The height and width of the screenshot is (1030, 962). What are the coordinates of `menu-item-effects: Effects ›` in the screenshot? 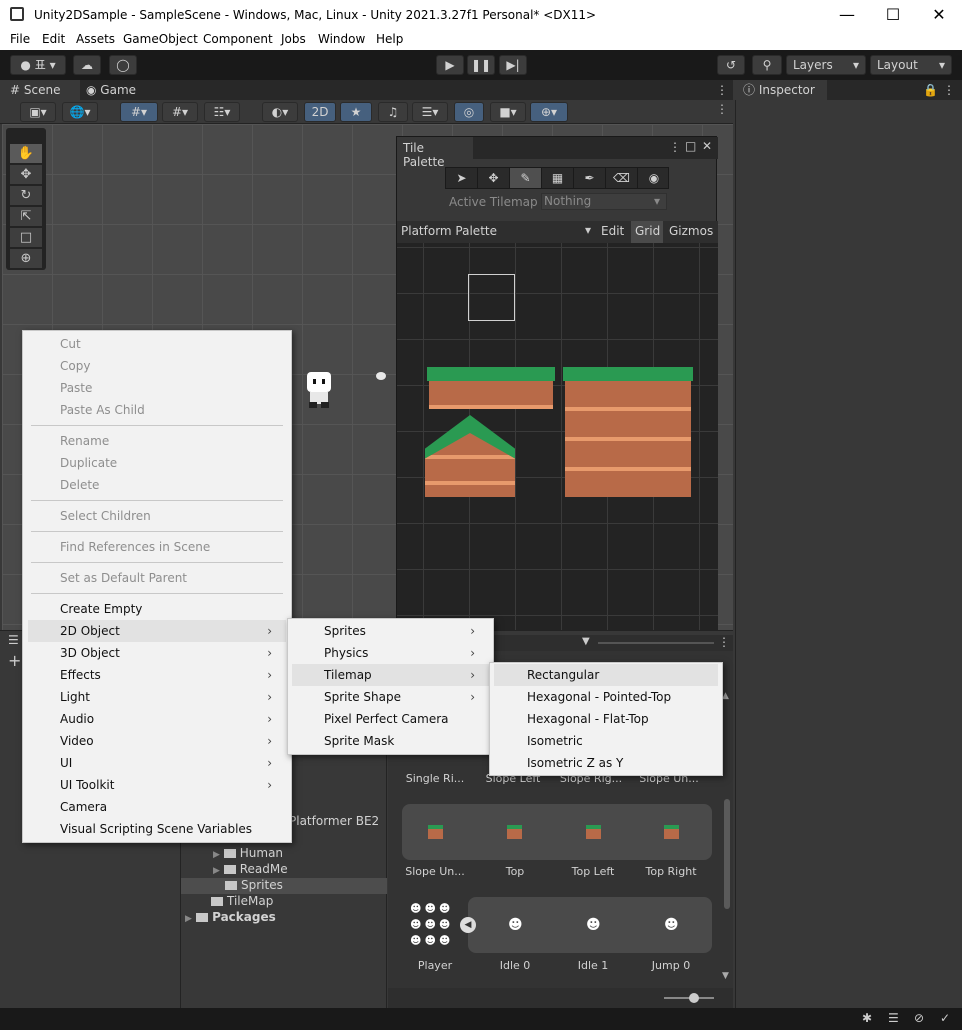 It's located at (157, 675).